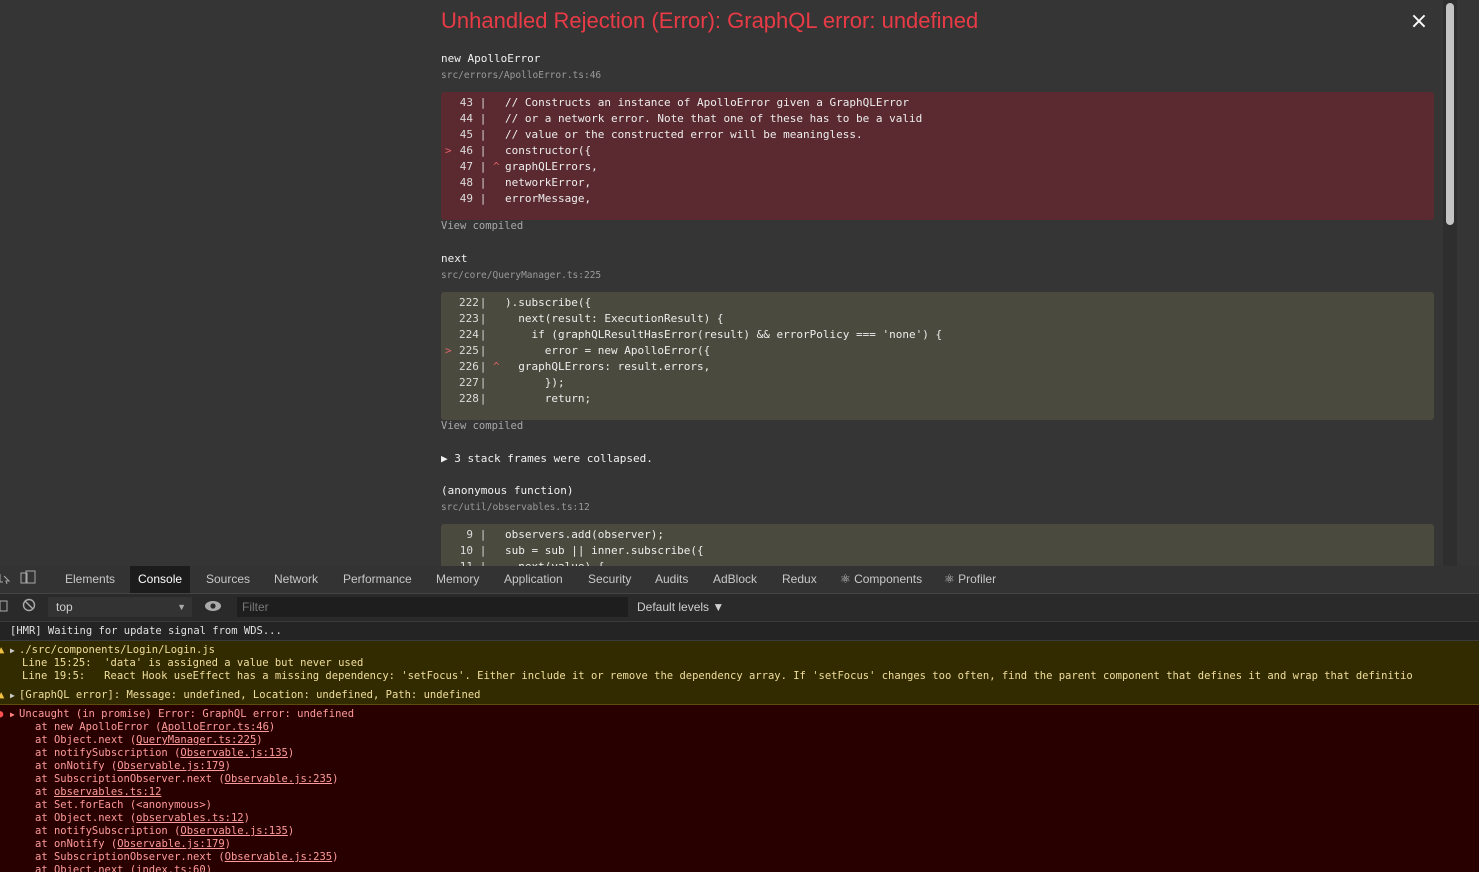 Image resolution: width=1479 pixels, height=872 pixels. What do you see at coordinates (466, 150) in the screenshot?
I see `line-number: 46` at bounding box center [466, 150].